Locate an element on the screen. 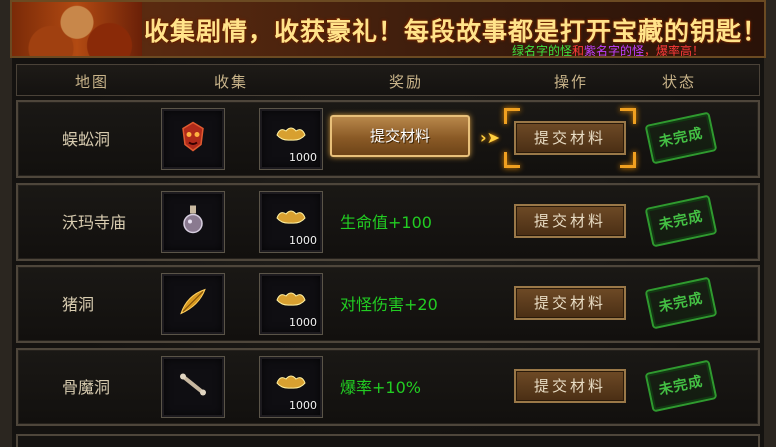  header-map: 地图 is located at coordinates (92, 82).